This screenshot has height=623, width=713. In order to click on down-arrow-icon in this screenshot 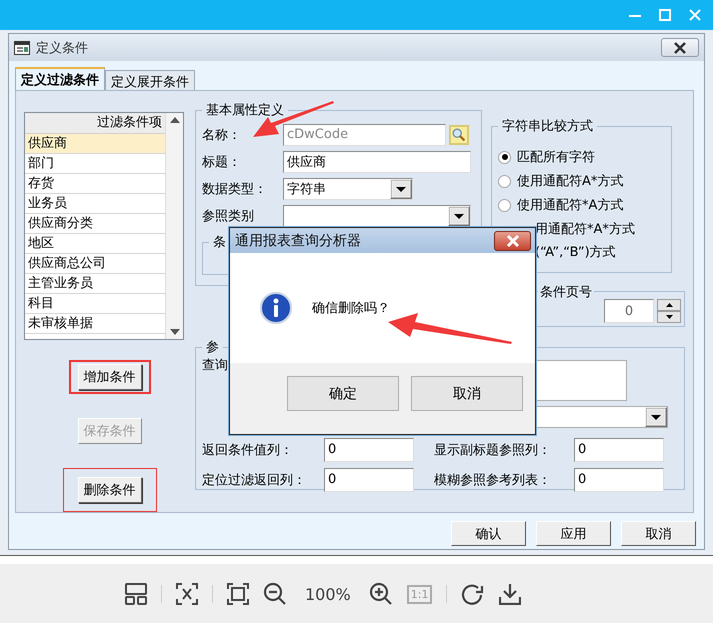, I will do `click(669, 317)`.